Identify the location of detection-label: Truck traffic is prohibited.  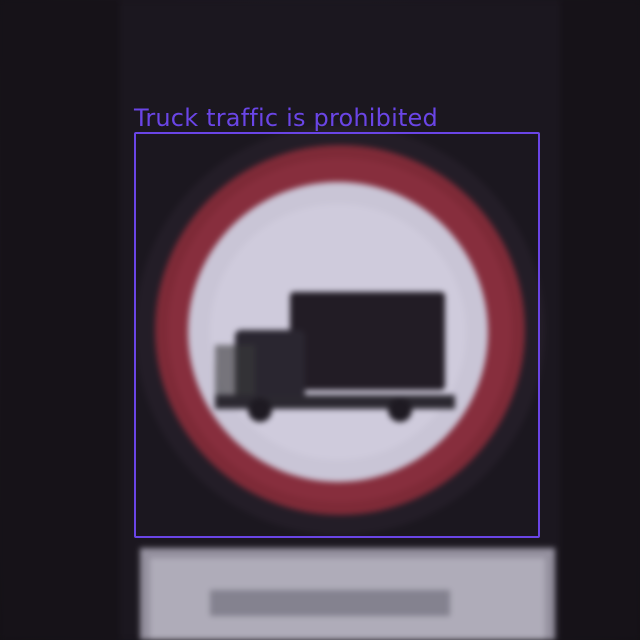
(286, 118).